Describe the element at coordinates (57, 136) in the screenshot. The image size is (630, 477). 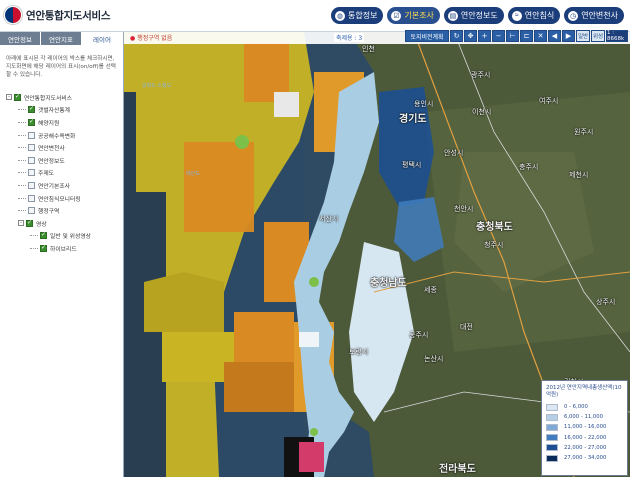
I see `layer-label: 공공해수욕변화` at that location.